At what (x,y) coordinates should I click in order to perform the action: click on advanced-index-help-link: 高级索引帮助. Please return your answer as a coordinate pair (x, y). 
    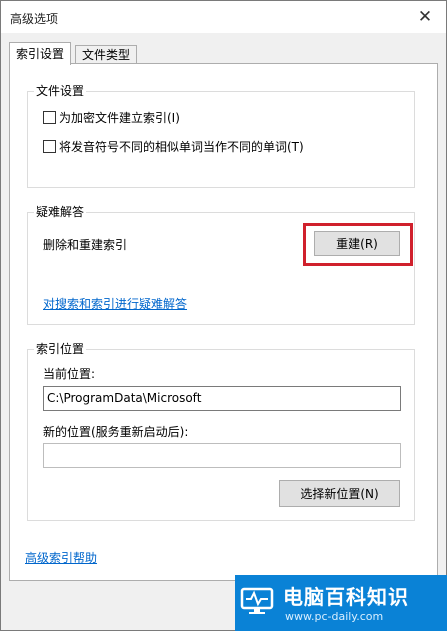
    Looking at the image, I should click on (61, 557).